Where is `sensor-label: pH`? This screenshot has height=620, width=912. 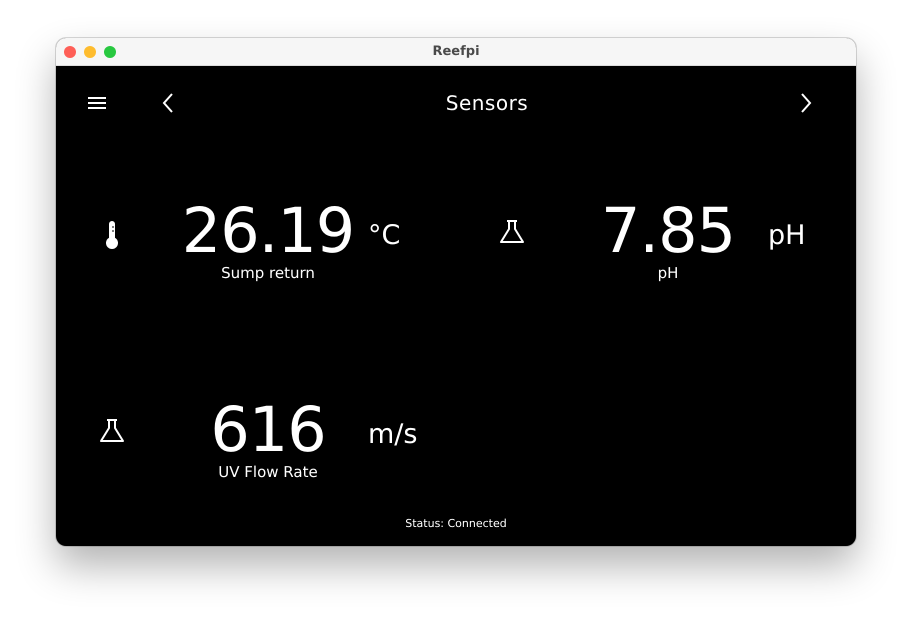
sensor-label: pH is located at coordinates (668, 273).